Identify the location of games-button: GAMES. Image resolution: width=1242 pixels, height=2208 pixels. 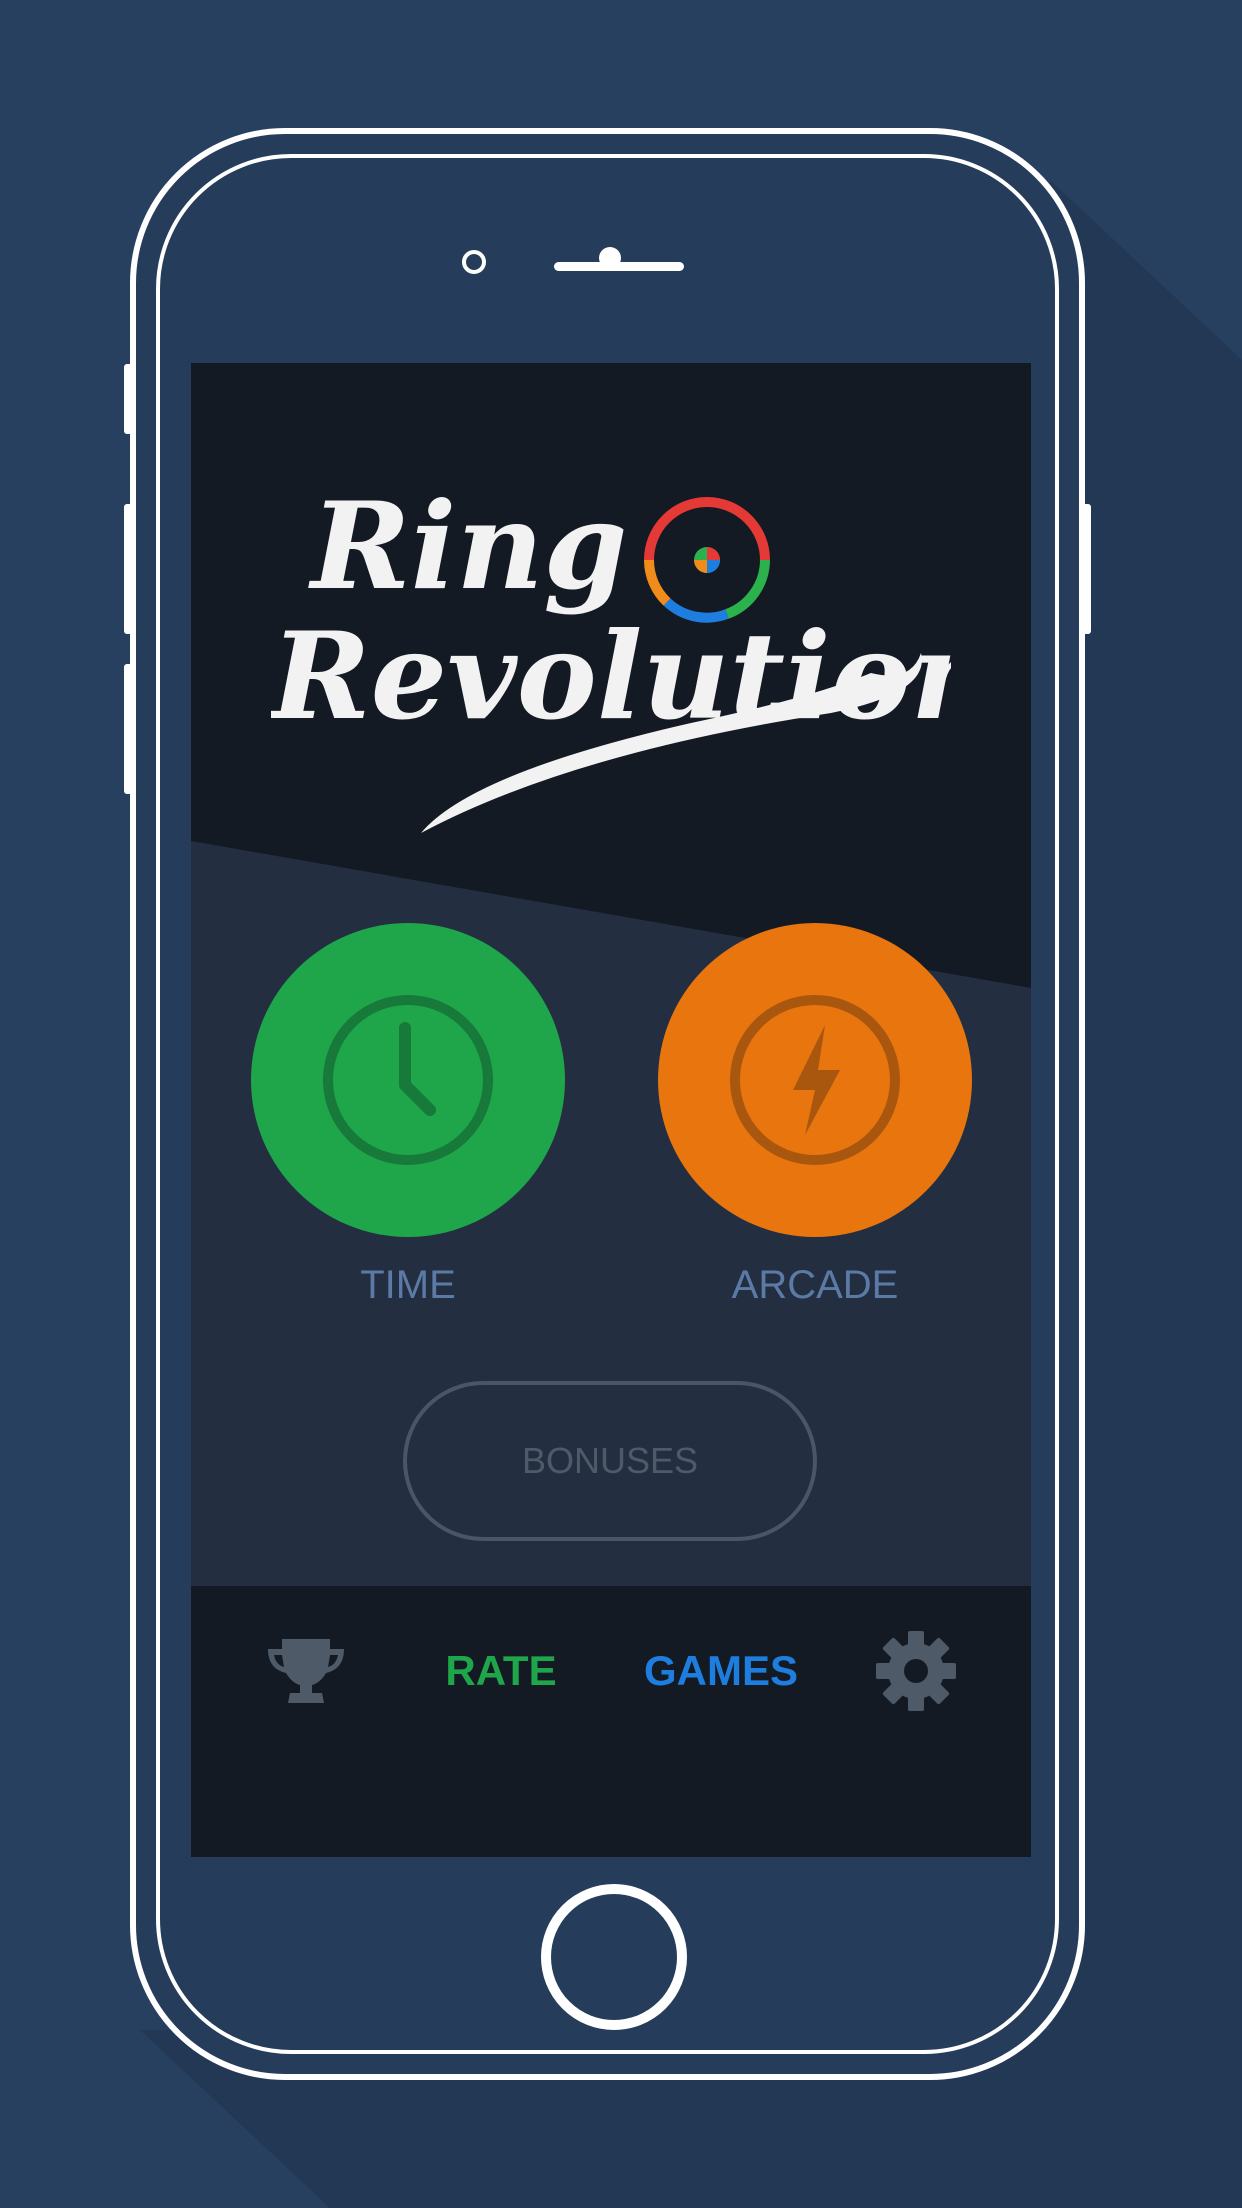
(721, 1671).